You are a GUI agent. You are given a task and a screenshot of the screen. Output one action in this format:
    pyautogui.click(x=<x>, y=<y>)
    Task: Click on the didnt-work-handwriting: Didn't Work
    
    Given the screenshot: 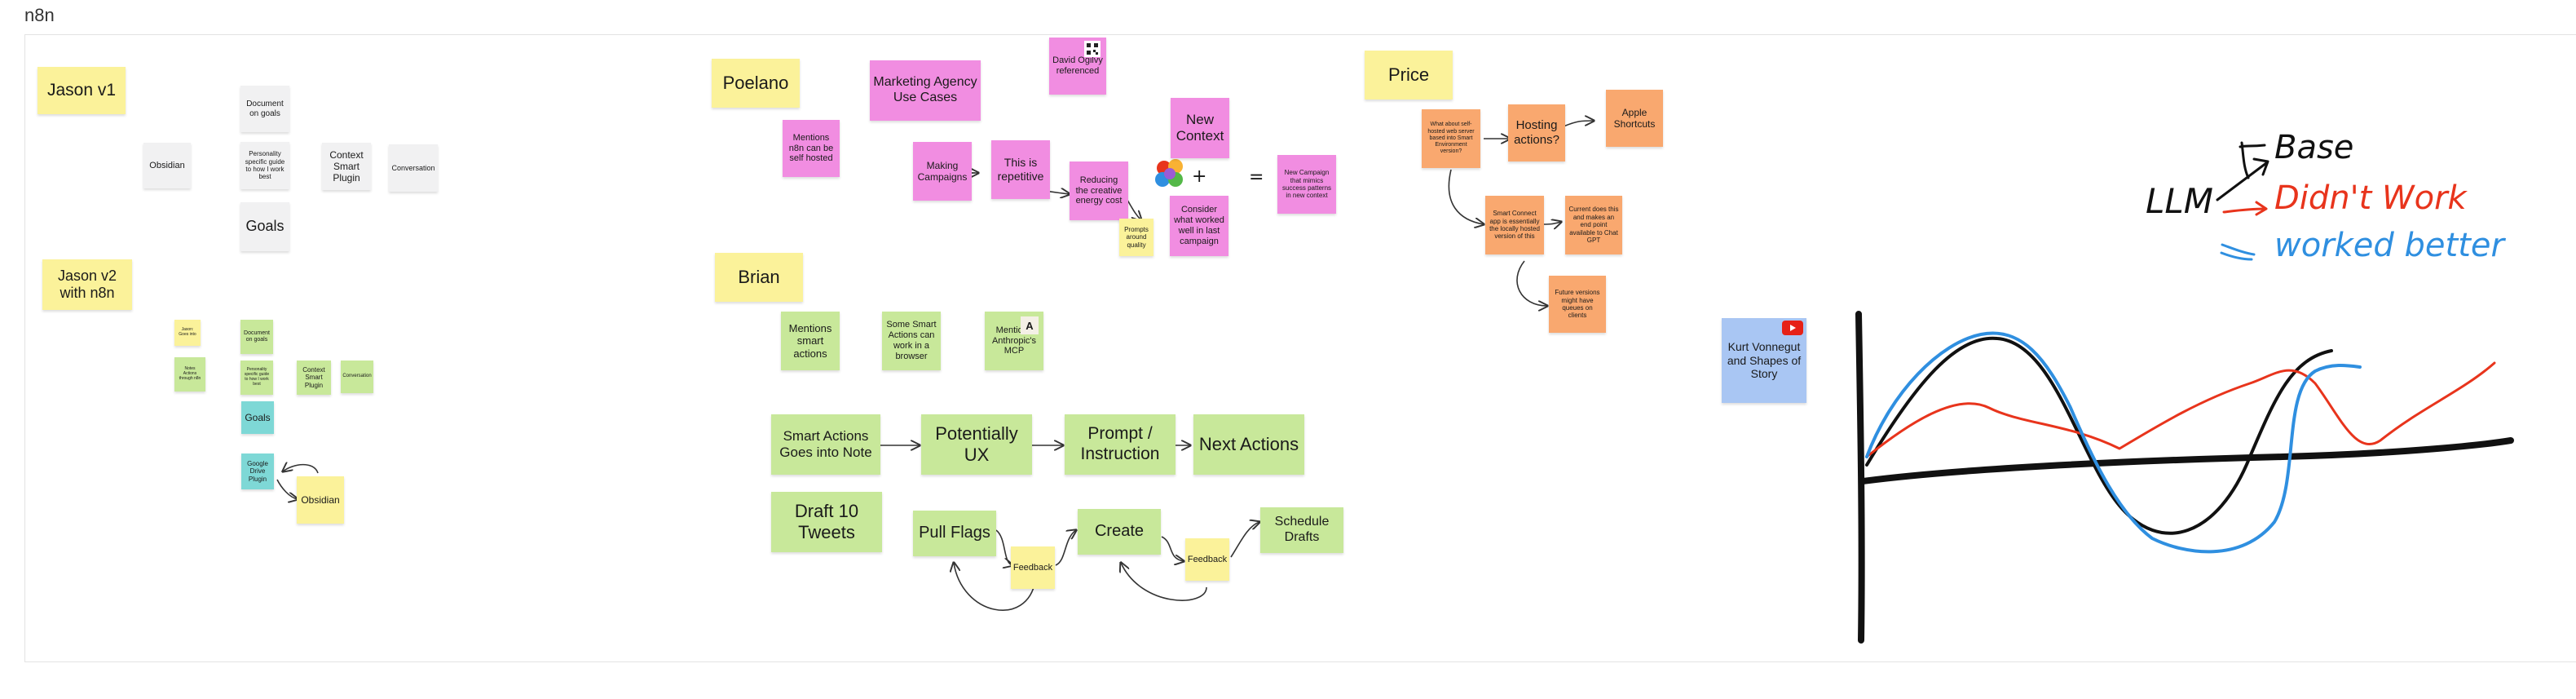 What is the action you would take?
    pyautogui.click(x=2370, y=198)
    